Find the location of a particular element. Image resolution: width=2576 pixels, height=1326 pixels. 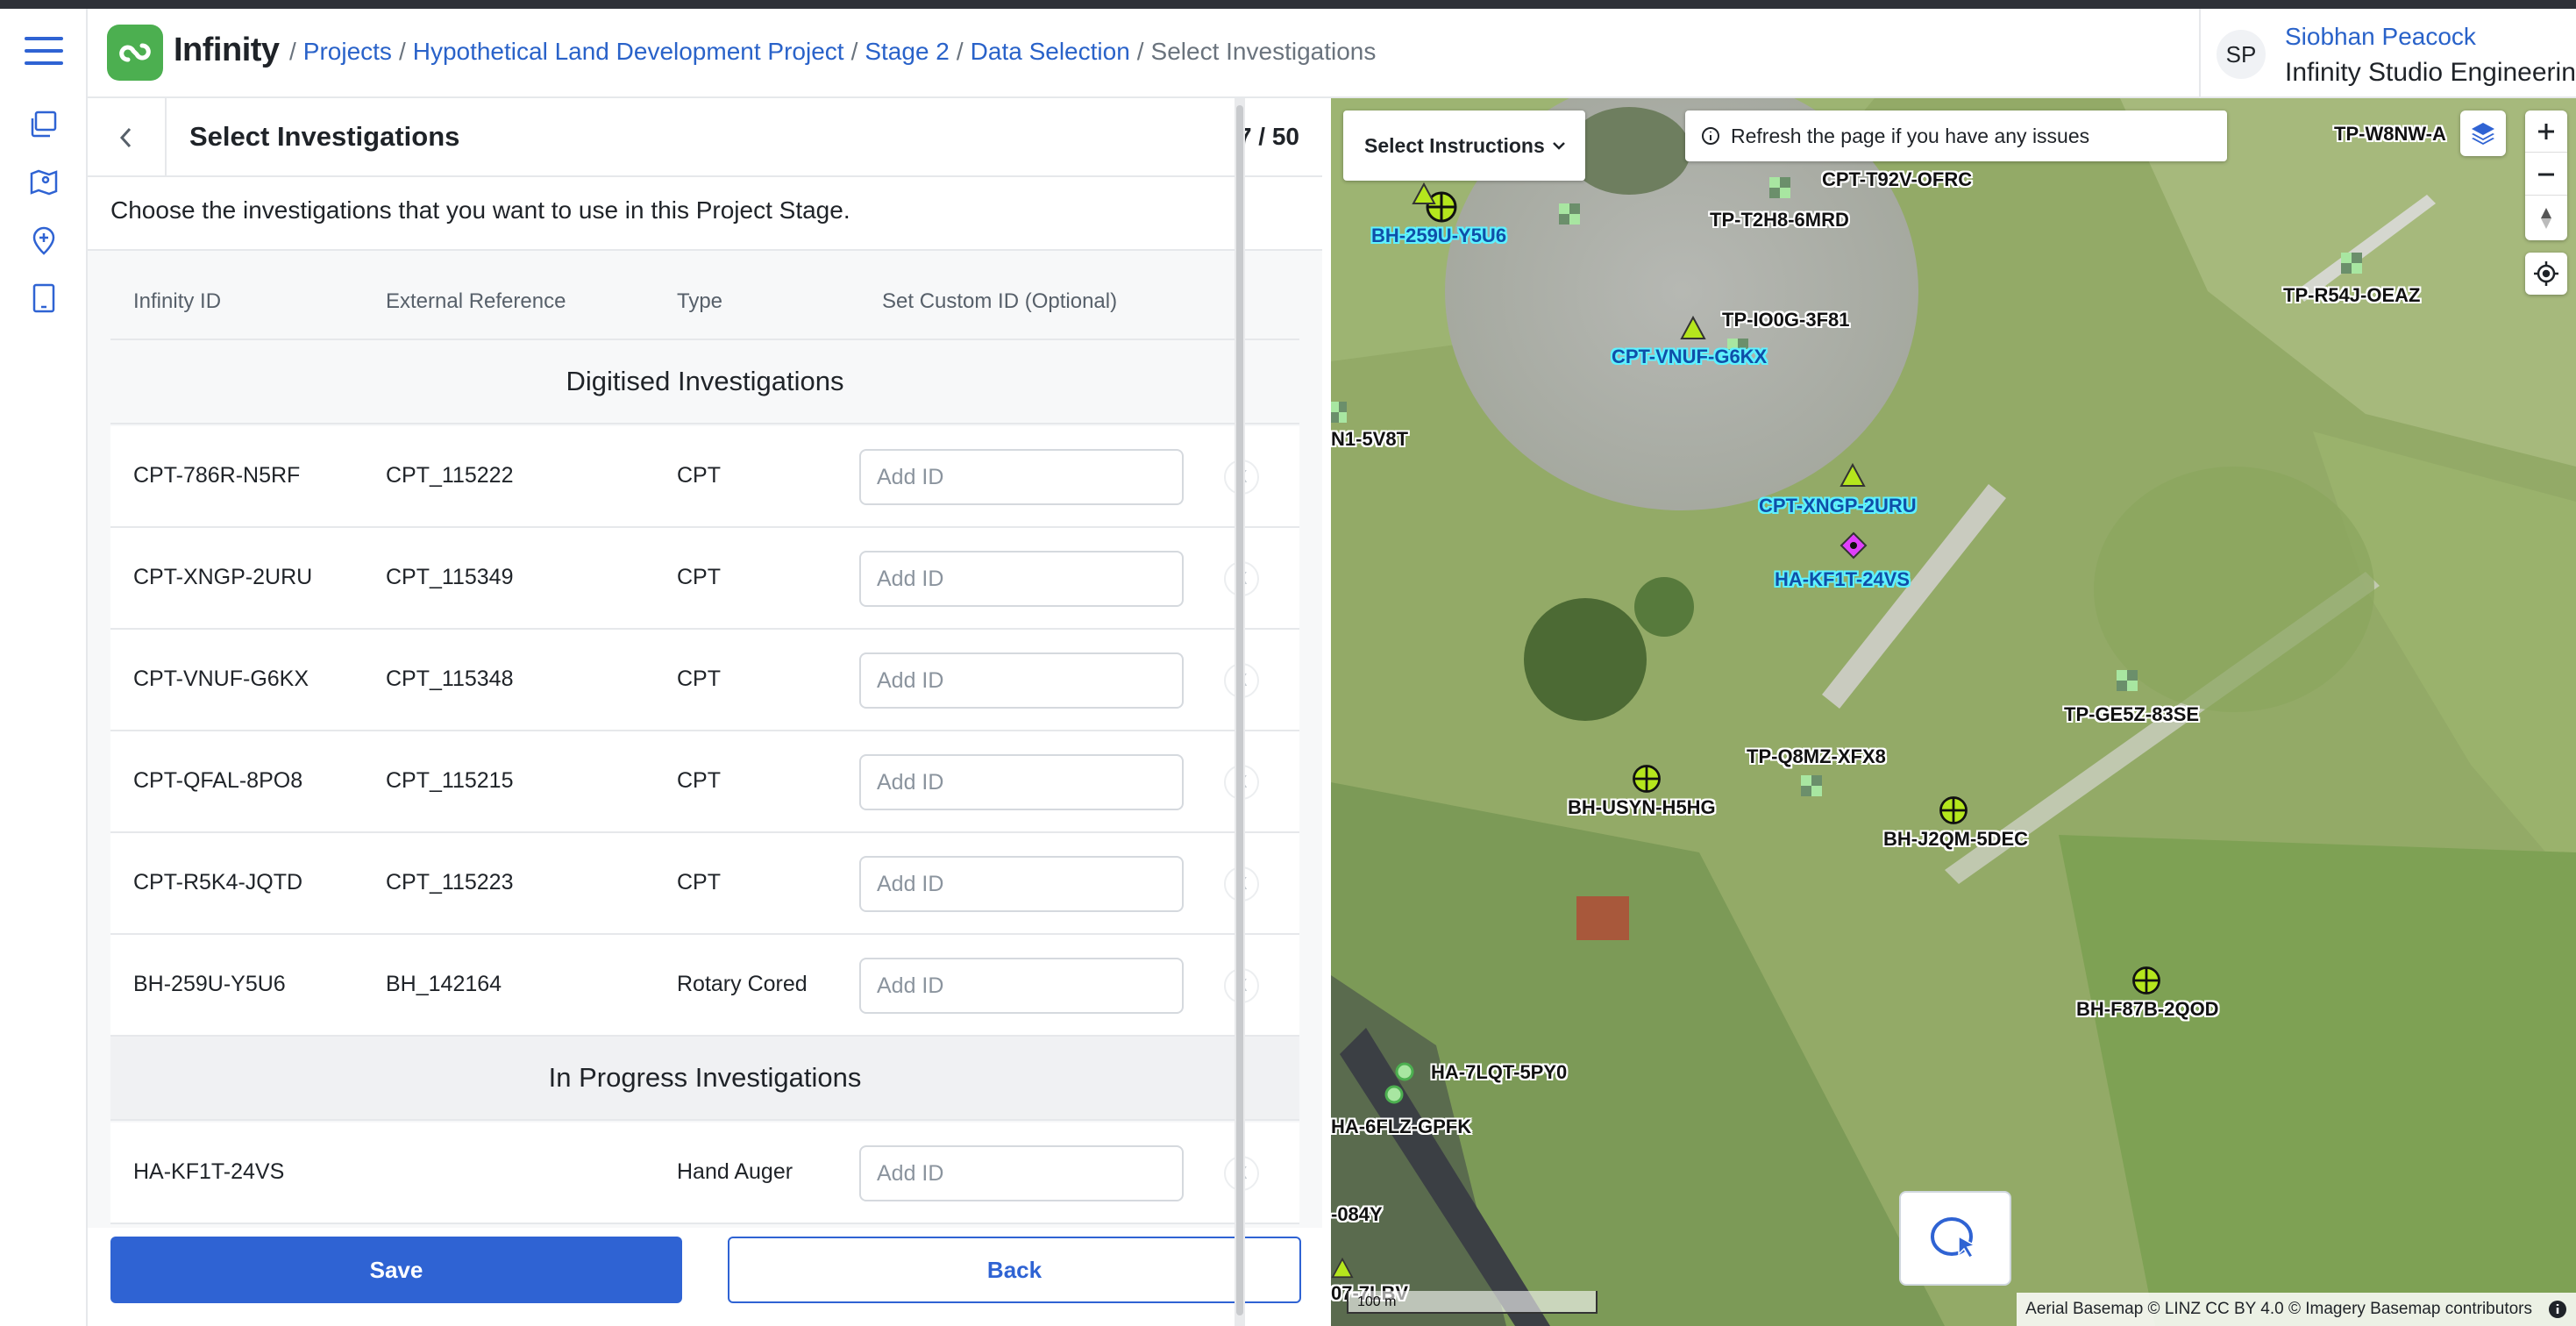

column-infinity-id: Infinity ID is located at coordinates (177, 301).